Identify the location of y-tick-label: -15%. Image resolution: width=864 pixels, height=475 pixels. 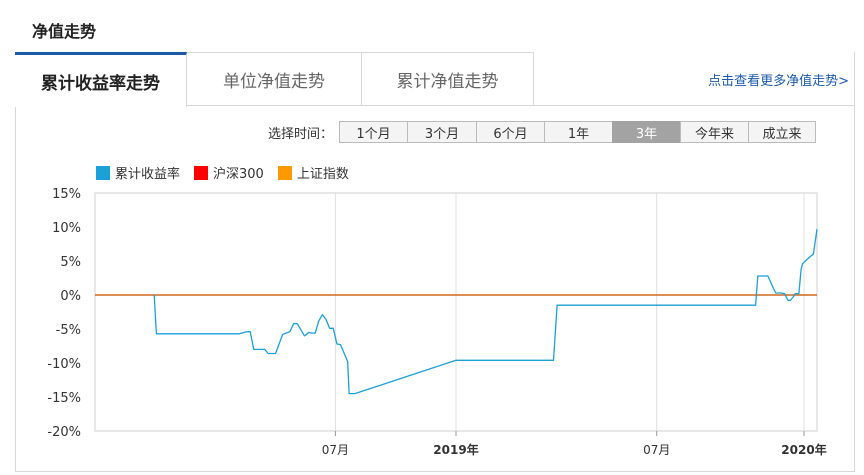
(64, 398).